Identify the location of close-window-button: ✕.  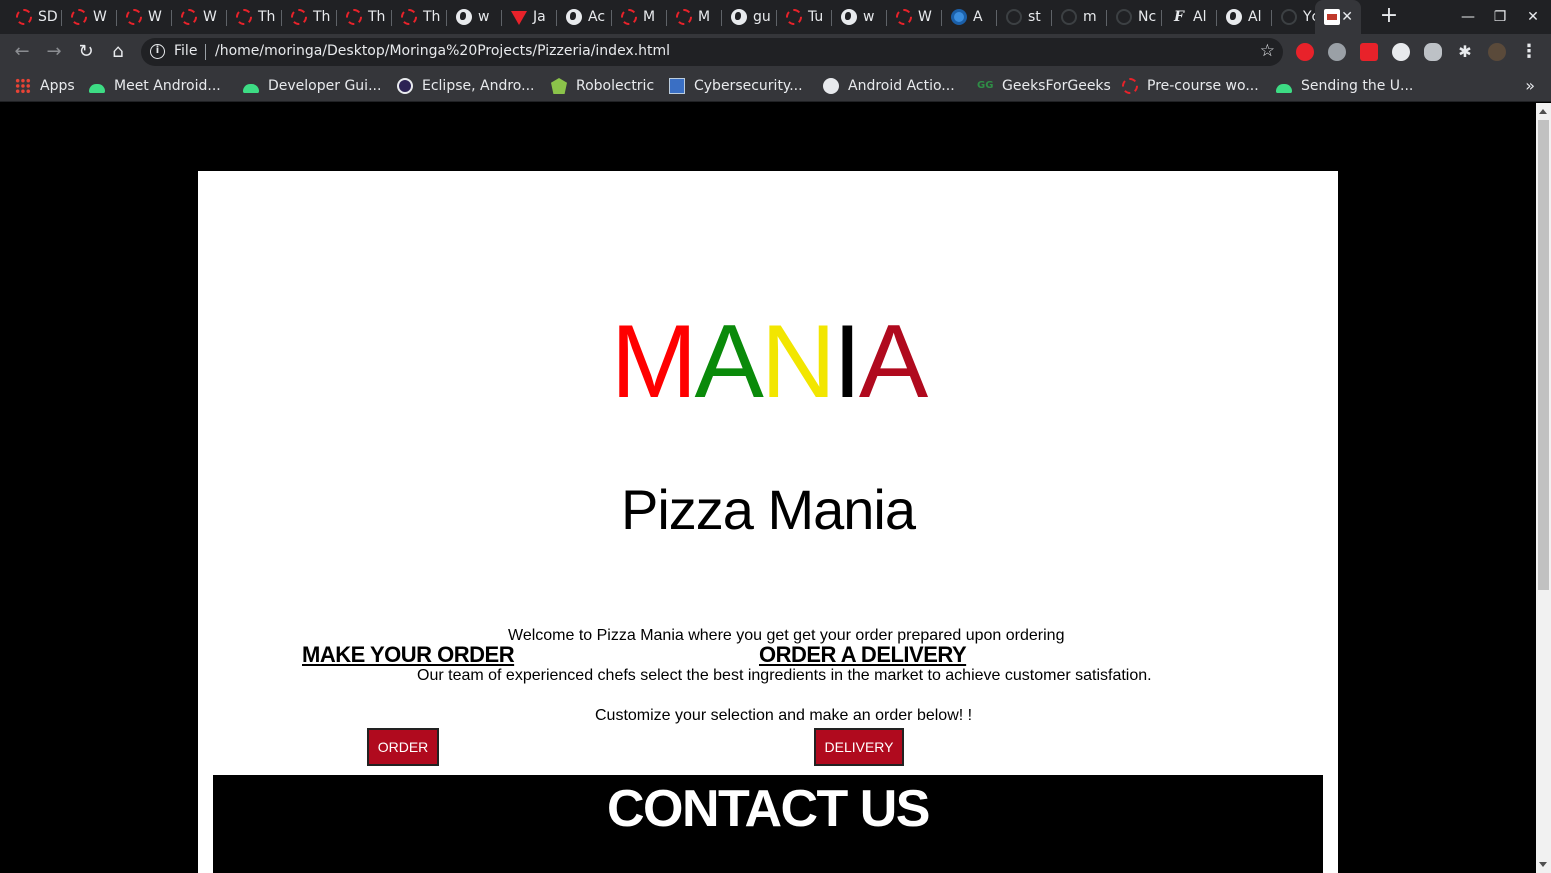
(1533, 17).